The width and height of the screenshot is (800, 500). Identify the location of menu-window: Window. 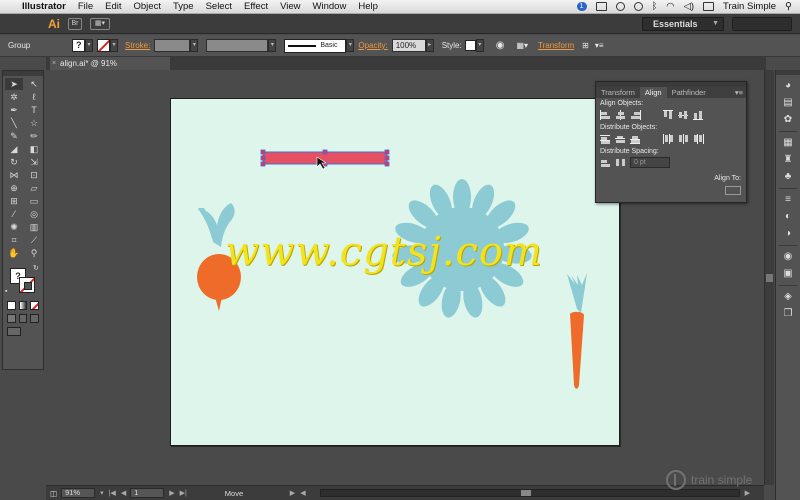
(330, 6).